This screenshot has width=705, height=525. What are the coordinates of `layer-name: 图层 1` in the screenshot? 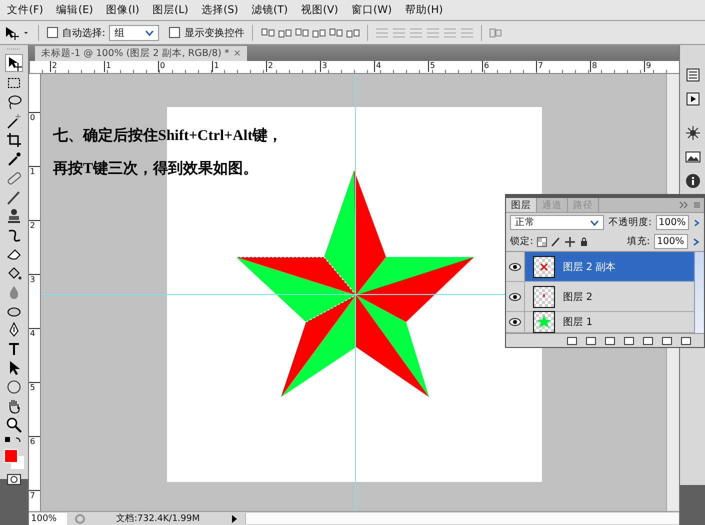 It's located at (578, 322).